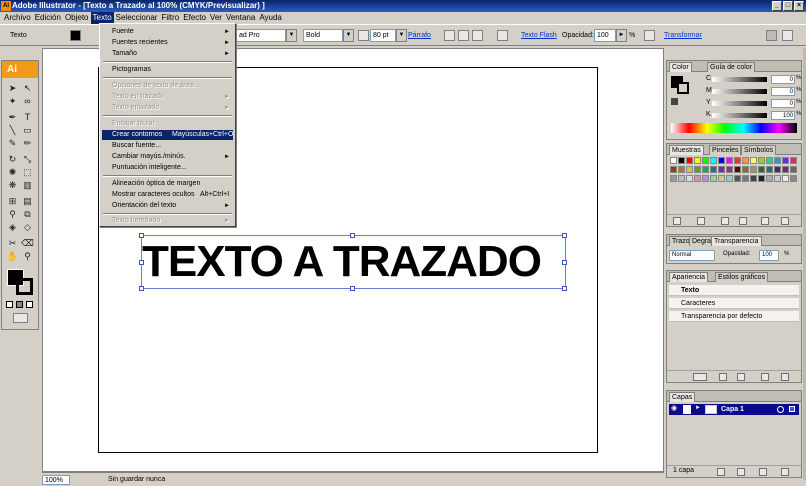 This screenshot has height=486, width=806. I want to click on font-size-field: 80 pt, so click(383, 35).